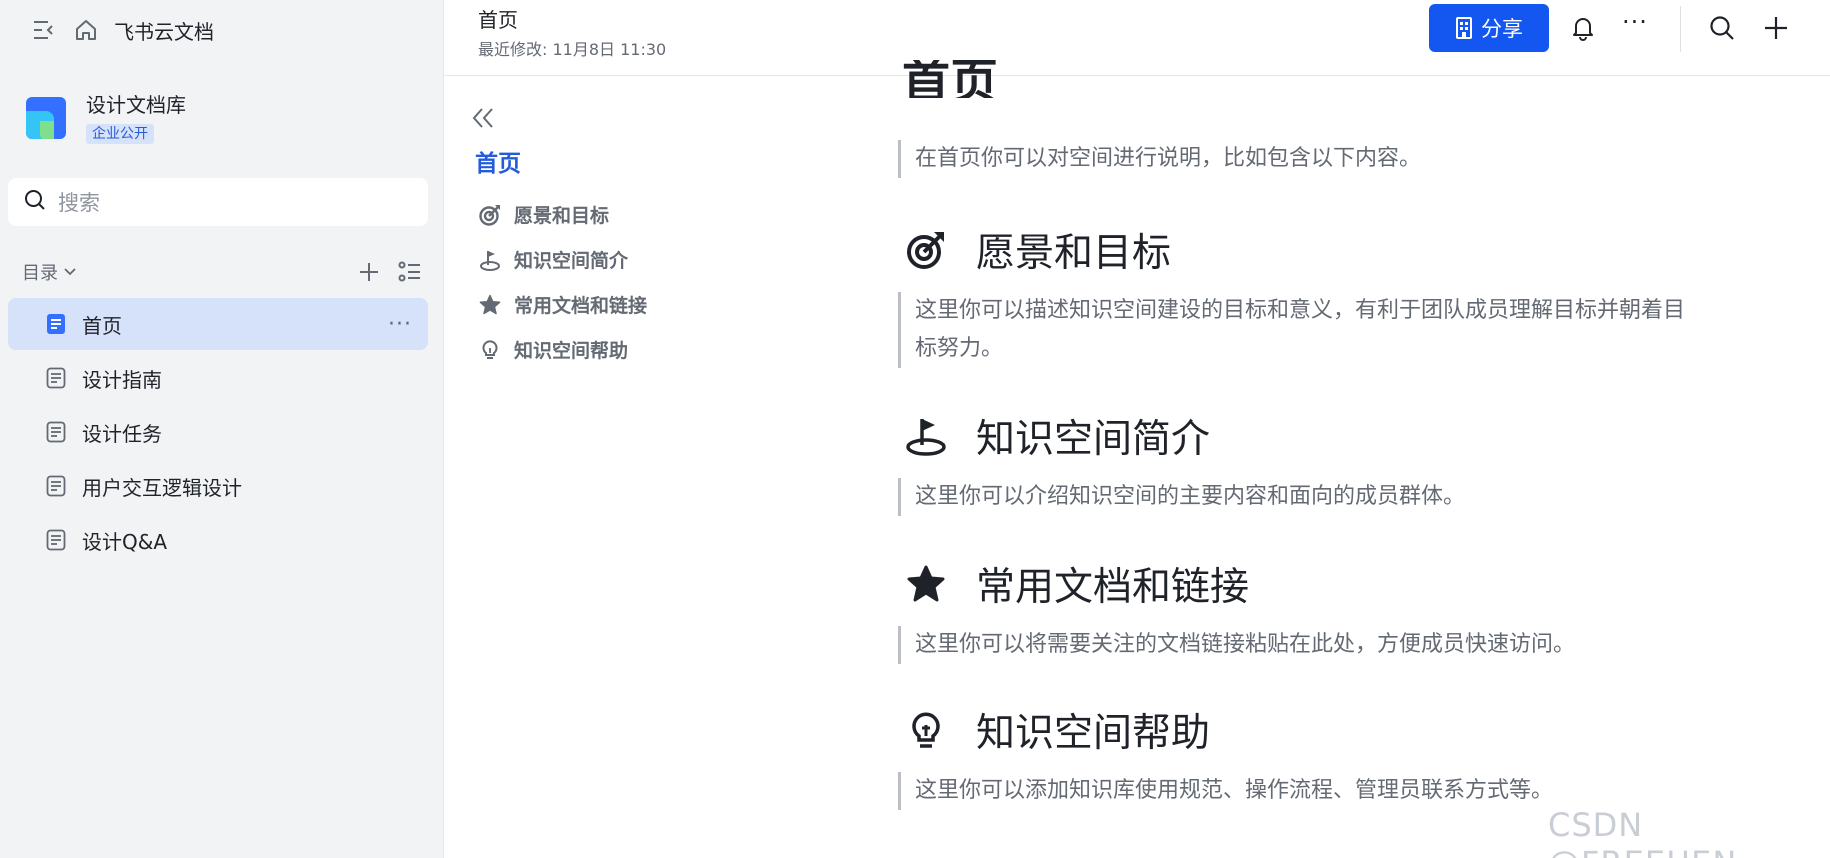 The width and height of the screenshot is (1830, 858). I want to click on heading-links: 常用文档和链接, so click(1076, 584).